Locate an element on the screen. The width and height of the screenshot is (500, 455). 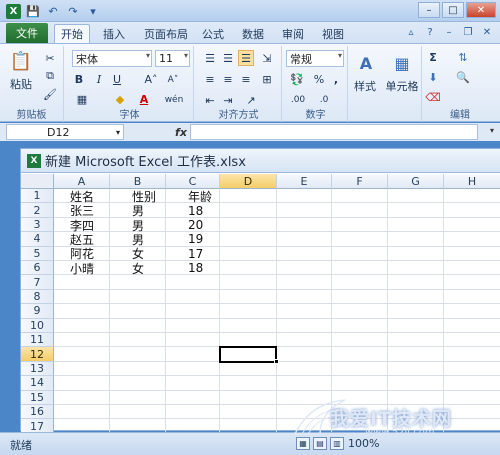
align-middle-icon: ☰ is located at coordinates (228, 58).